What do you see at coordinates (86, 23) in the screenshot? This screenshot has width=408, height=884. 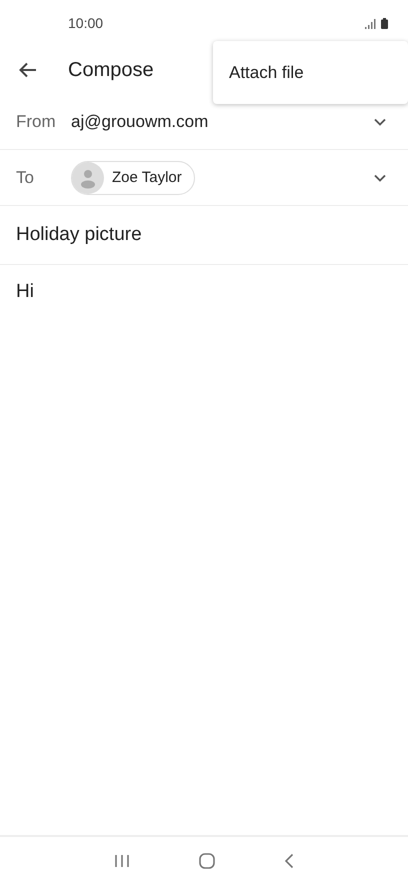 I see `status-time: 10:00` at bounding box center [86, 23].